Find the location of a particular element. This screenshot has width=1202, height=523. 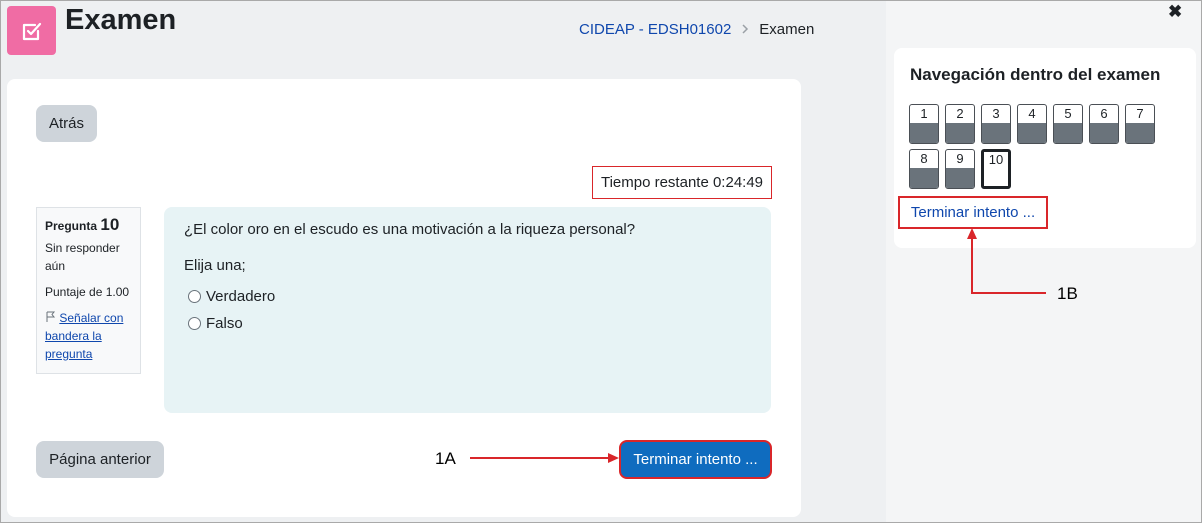

annotation-1b: 1B is located at coordinates (1067, 293).